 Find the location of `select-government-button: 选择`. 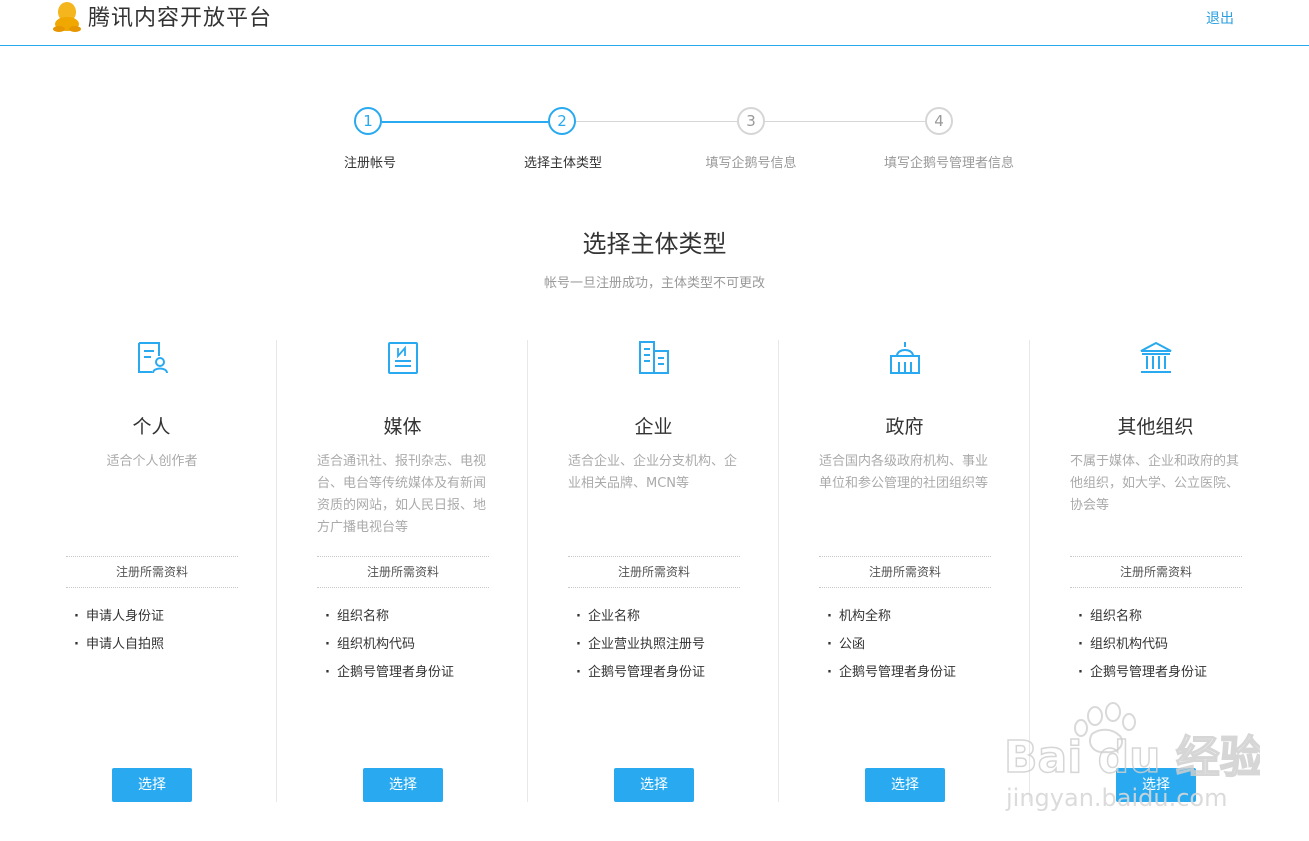

select-government-button: 选择 is located at coordinates (905, 785).